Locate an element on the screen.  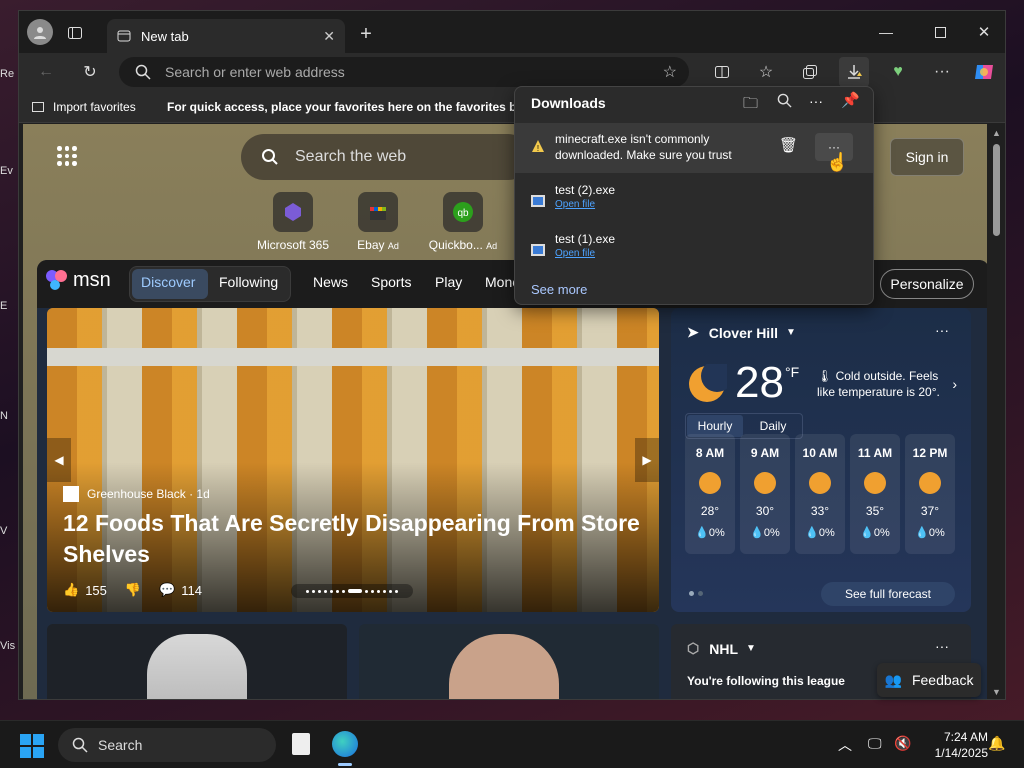
split-screen-icon is located at coordinates (722, 72).